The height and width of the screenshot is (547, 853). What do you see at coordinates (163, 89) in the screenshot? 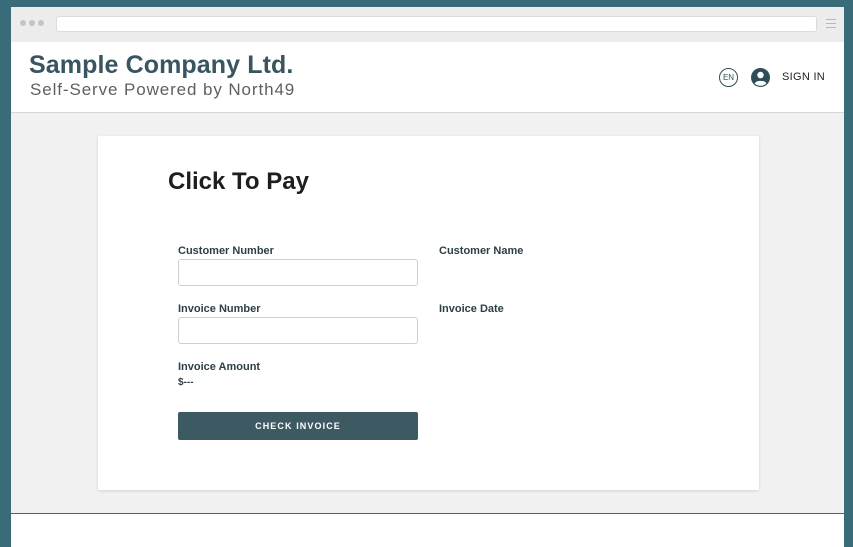
I see `company-tagline: Self-Serve Powered by North49` at bounding box center [163, 89].